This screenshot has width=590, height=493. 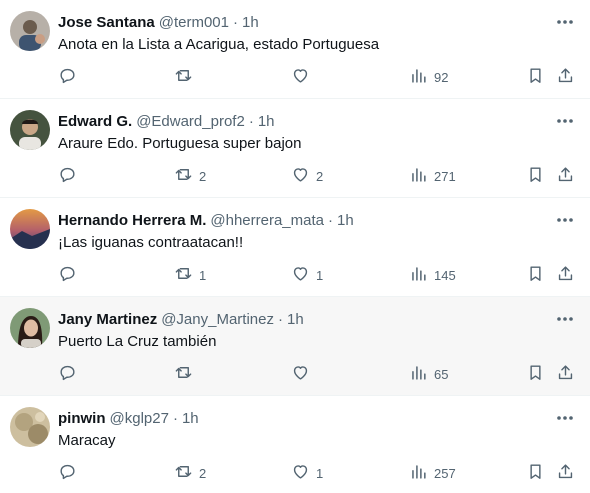 I want to click on action-bar: 65, so click(x=295, y=374).